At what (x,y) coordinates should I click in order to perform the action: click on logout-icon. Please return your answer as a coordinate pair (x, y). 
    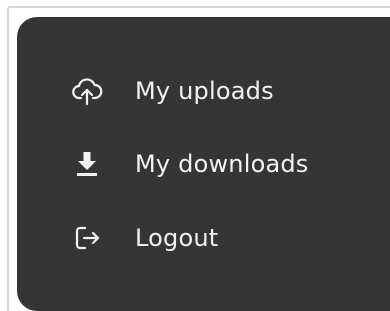
    Looking at the image, I should click on (87, 238).